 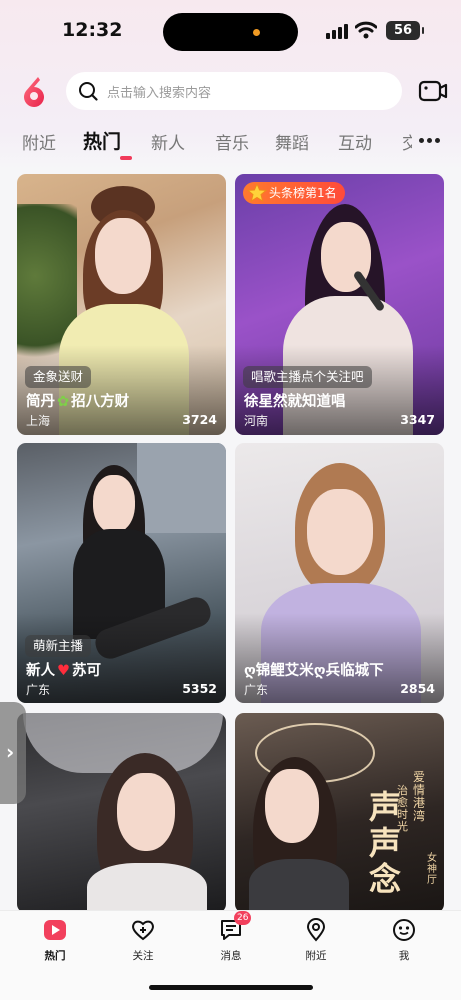 I want to click on search-icon, so click(x=88, y=91).